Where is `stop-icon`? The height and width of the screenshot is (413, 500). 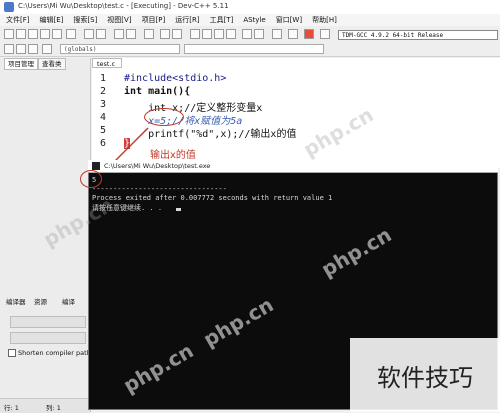
stop-icon is located at coordinates (259, 34).